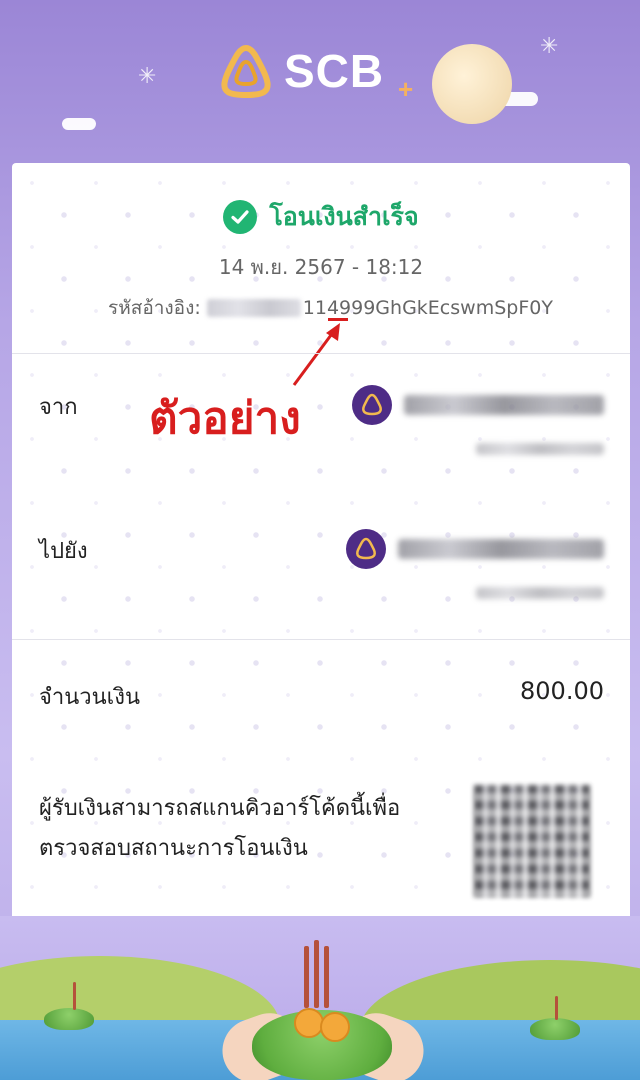  What do you see at coordinates (472, 84) in the screenshot?
I see `moon-decoration` at bounding box center [472, 84].